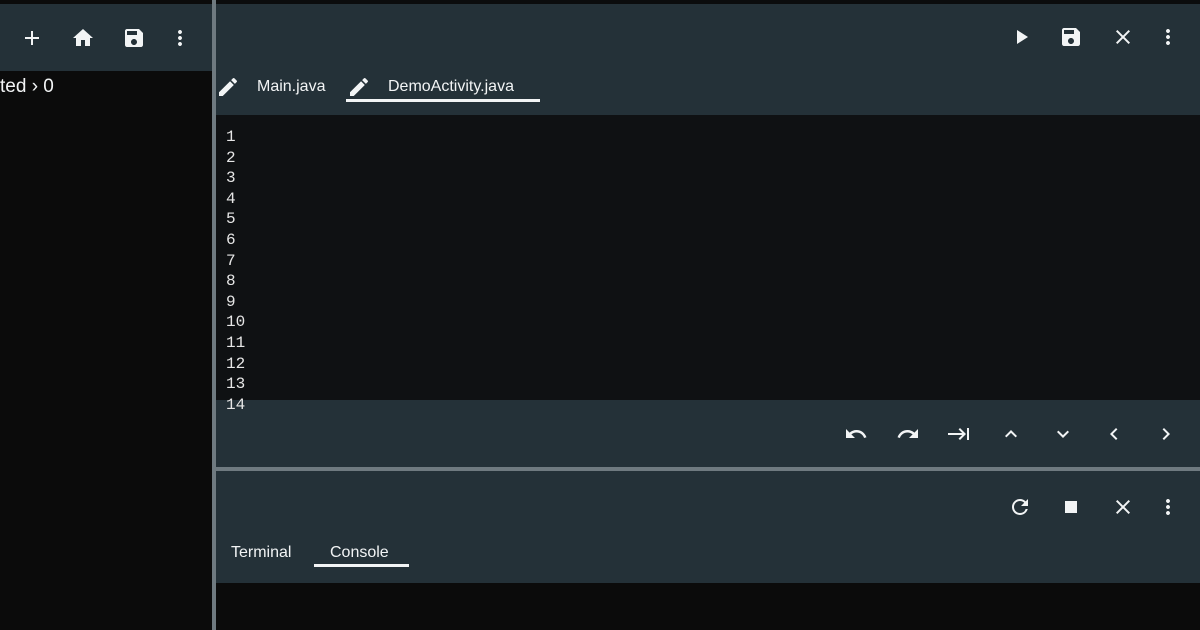 The height and width of the screenshot is (630, 1200). I want to click on tab-label: Main.java, so click(291, 86).